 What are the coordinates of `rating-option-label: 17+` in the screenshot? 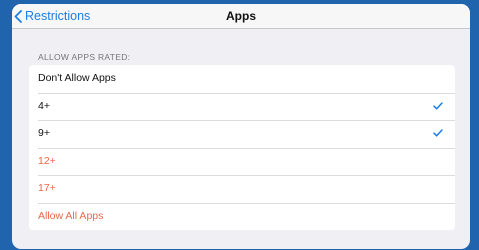 It's located at (47, 188).